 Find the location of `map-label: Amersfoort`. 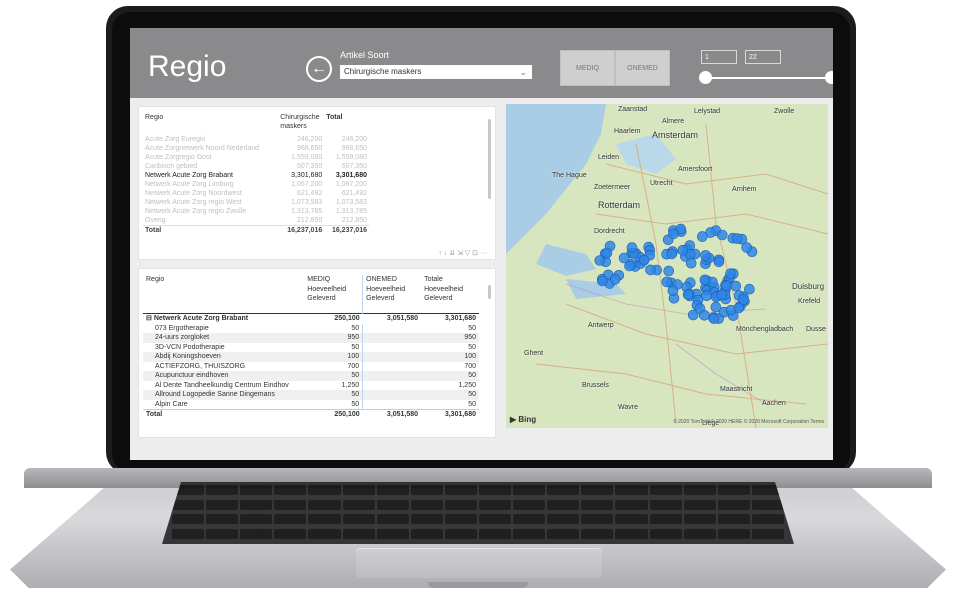

map-label: Amersfoort is located at coordinates (695, 169).